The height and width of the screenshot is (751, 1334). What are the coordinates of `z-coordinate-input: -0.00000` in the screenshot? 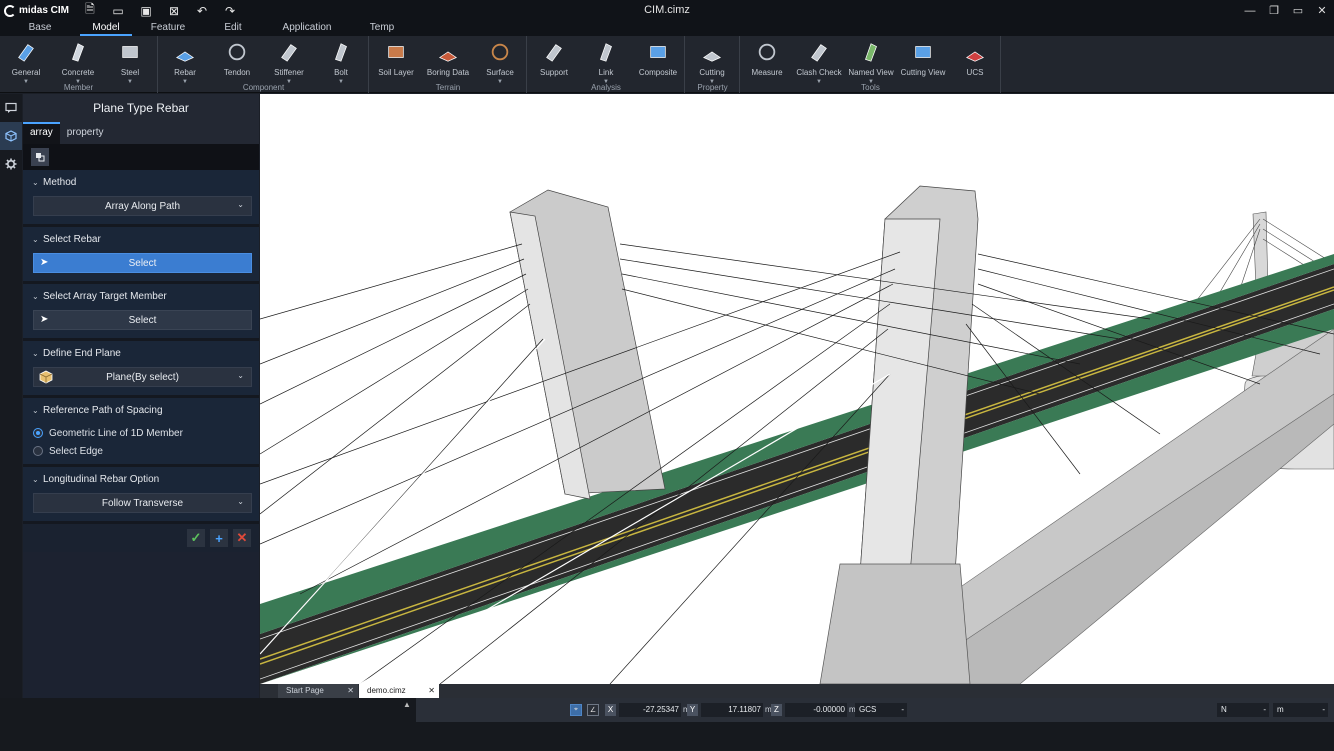 It's located at (816, 710).